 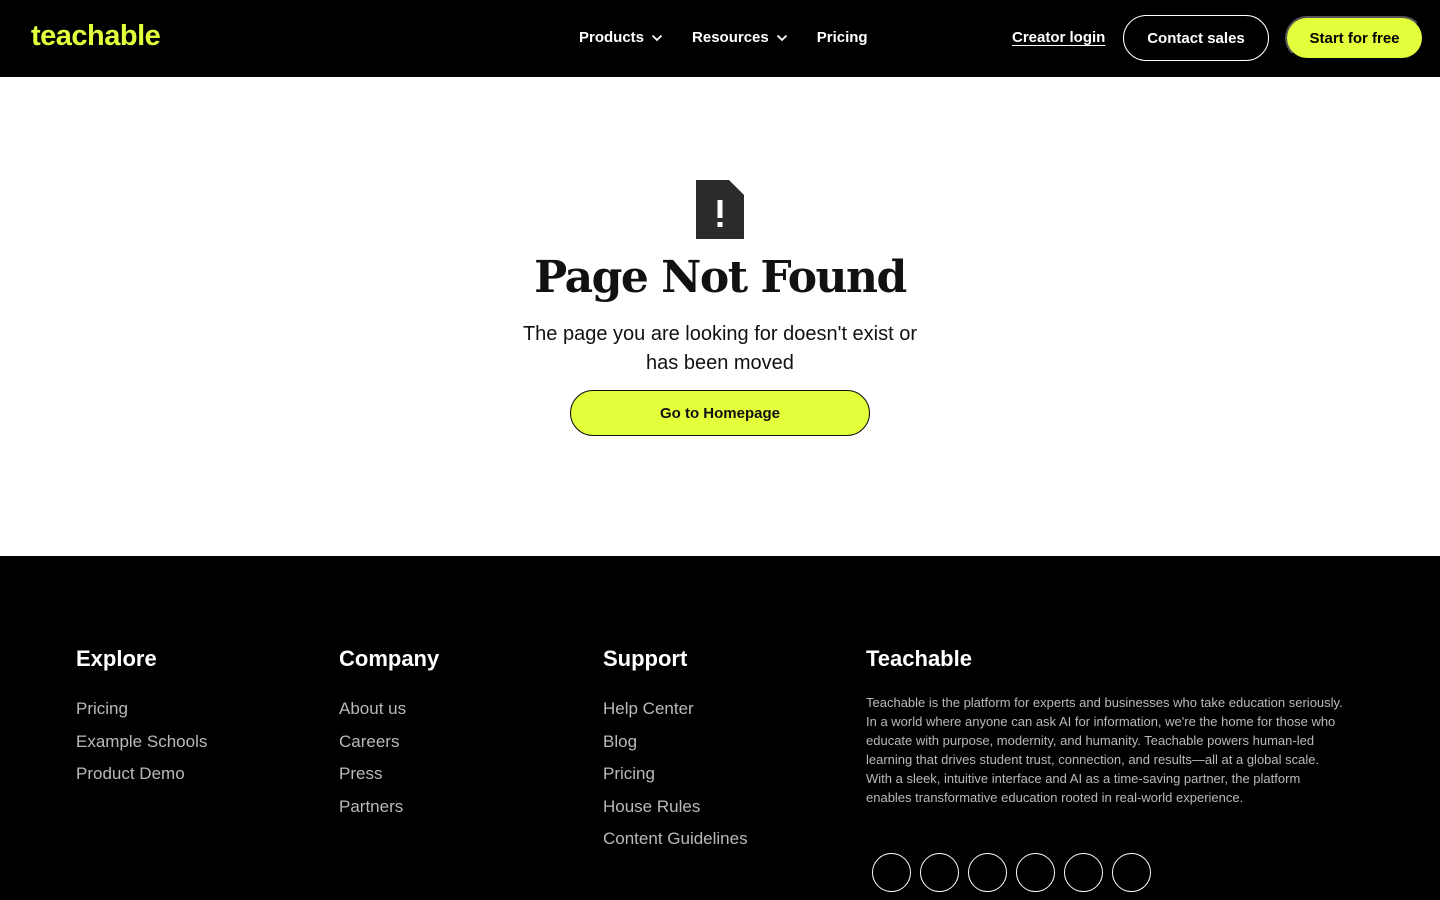 What do you see at coordinates (1354, 38) in the screenshot?
I see `start-for-free-button: Start for free` at bounding box center [1354, 38].